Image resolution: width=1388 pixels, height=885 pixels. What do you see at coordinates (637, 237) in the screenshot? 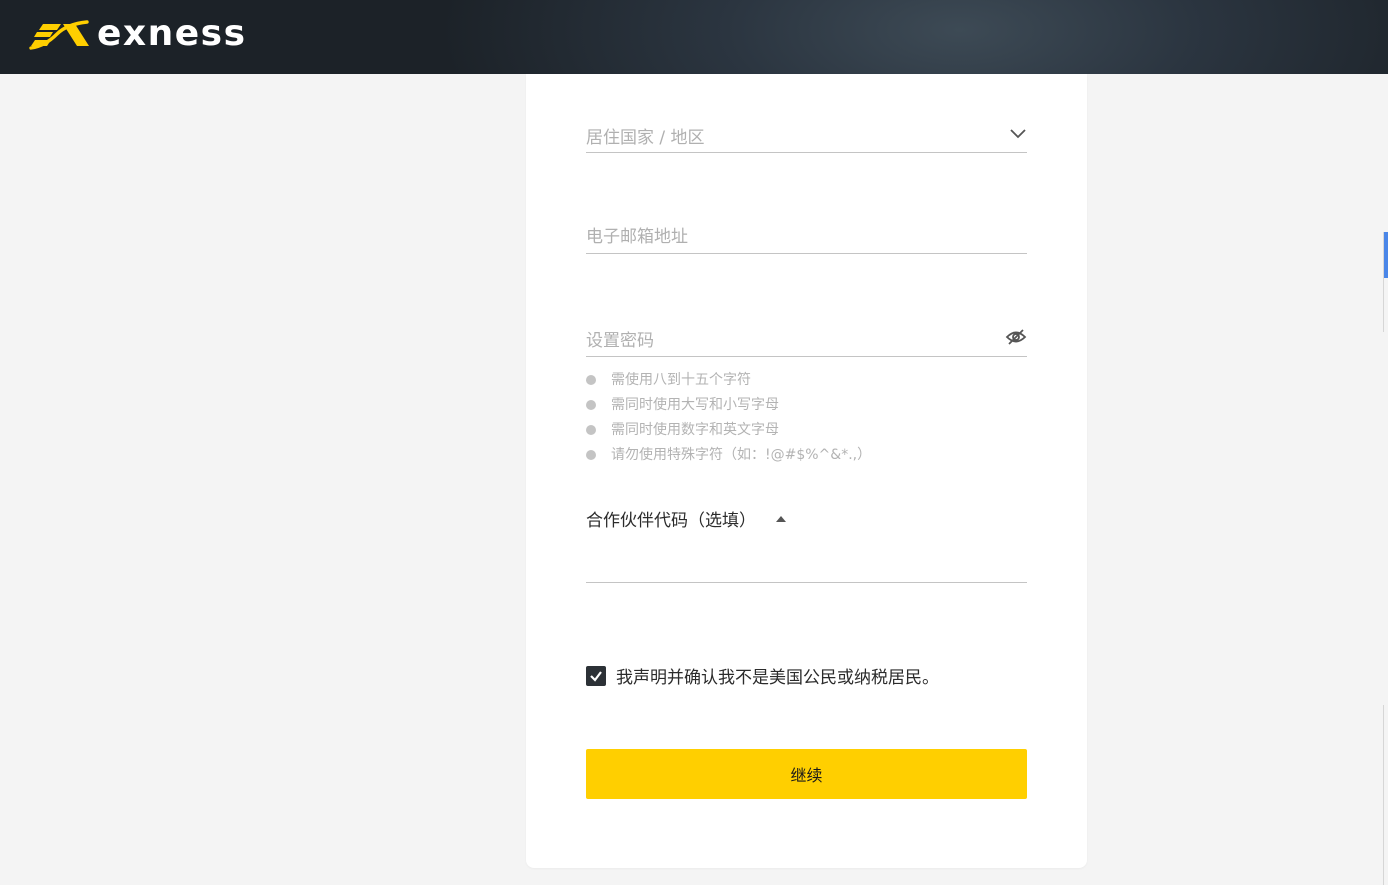
I see `email-placeholder: 电子邮箱地址` at bounding box center [637, 237].